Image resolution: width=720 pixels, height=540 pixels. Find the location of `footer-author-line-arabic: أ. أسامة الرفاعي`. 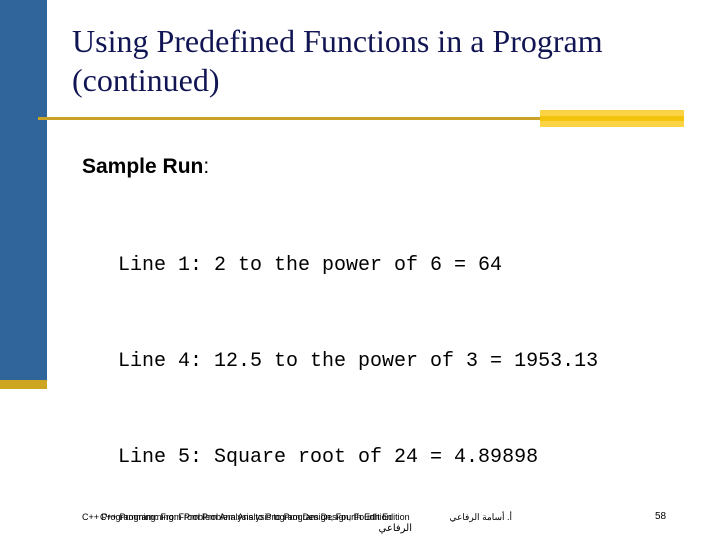

footer-author-line-arabic: أ. أسامة الرفاعي is located at coordinates (480, 517).